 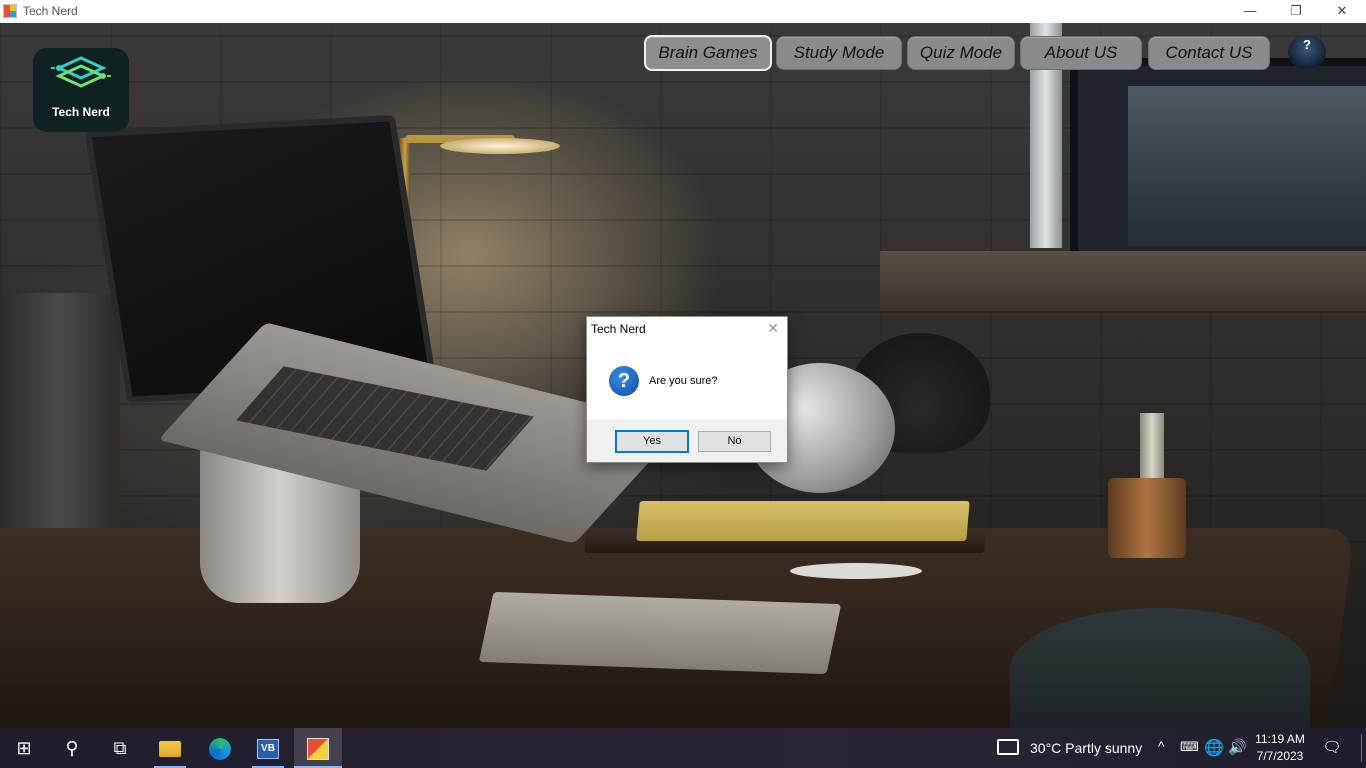 I want to click on help-avatar-icon: ?, so click(x=1307, y=52).